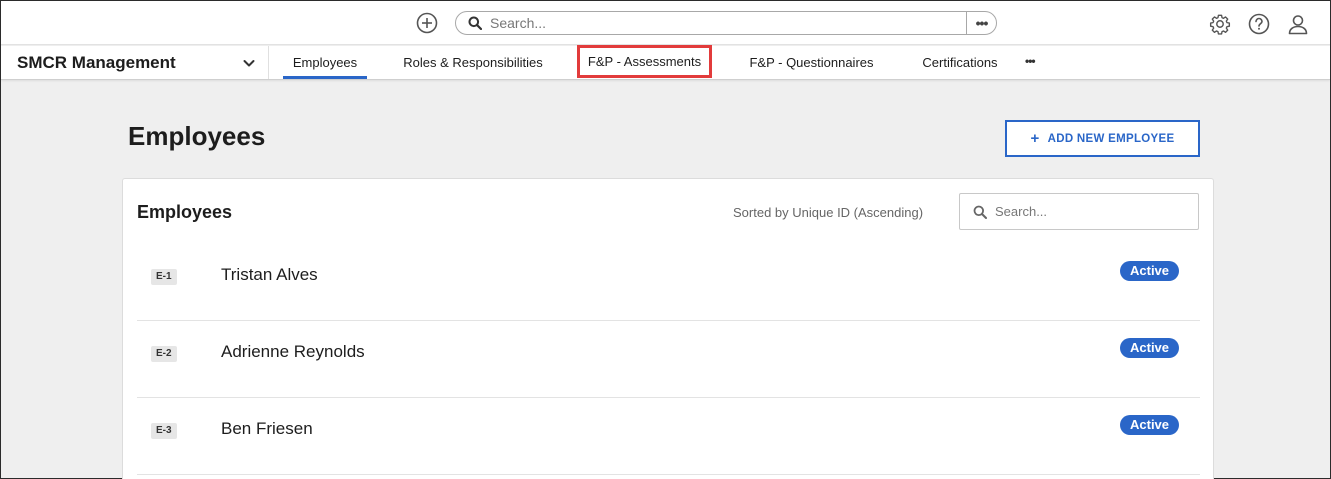 Image resolution: width=1331 pixels, height=479 pixels. I want to click on nav-more-button: •••, so click(1035, 61).